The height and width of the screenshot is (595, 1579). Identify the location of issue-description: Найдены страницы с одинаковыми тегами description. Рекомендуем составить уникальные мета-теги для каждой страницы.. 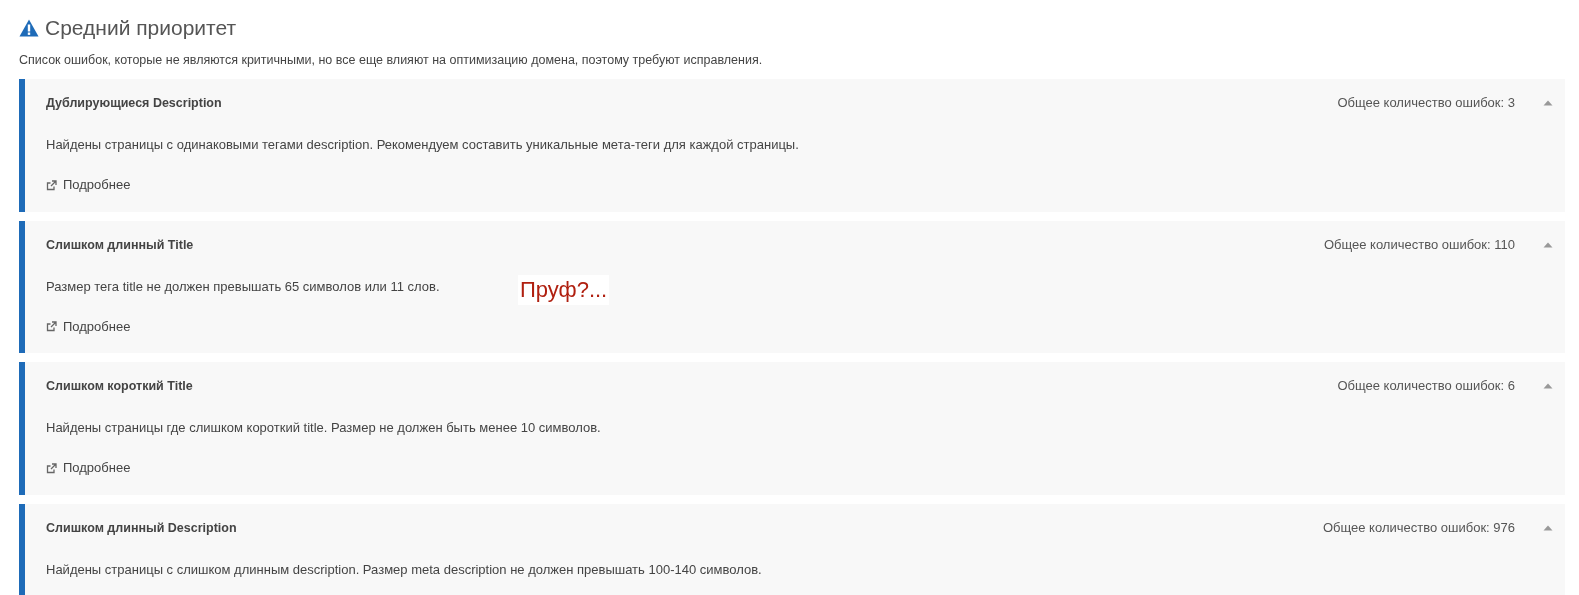
(422, 145).